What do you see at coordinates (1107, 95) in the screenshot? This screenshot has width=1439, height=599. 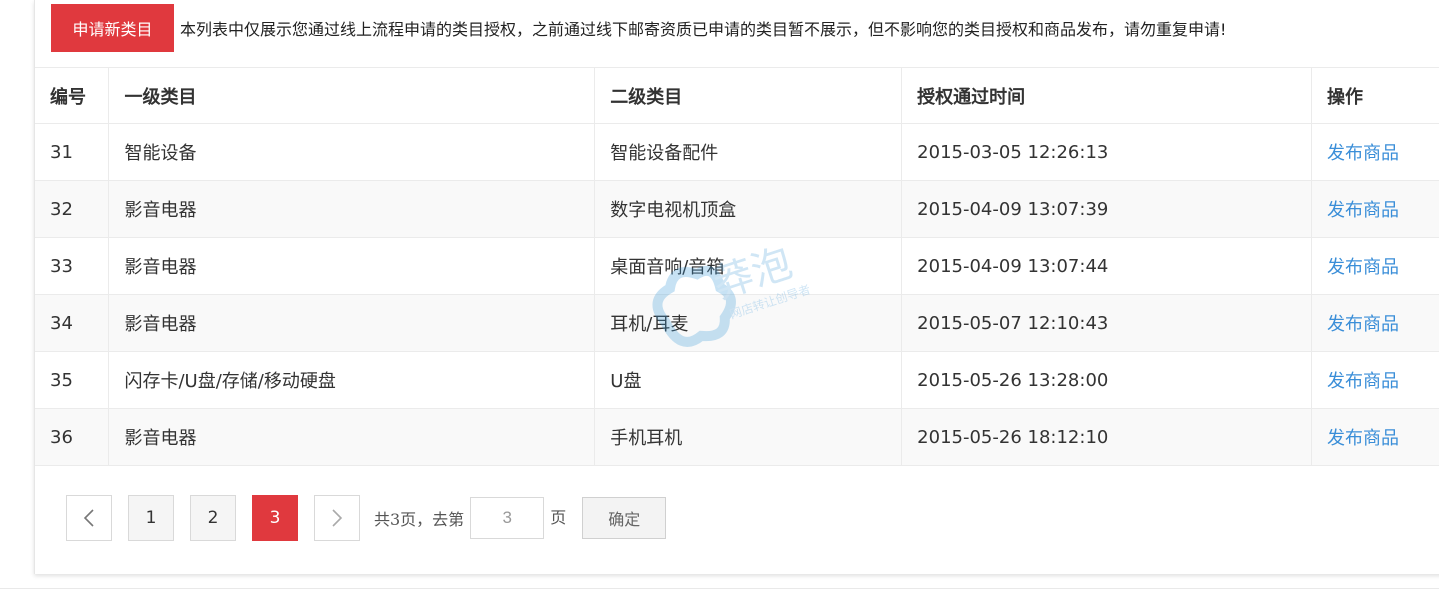 I see `header-approved-time: 授权通过时间` at bounding box center [1107, 95].